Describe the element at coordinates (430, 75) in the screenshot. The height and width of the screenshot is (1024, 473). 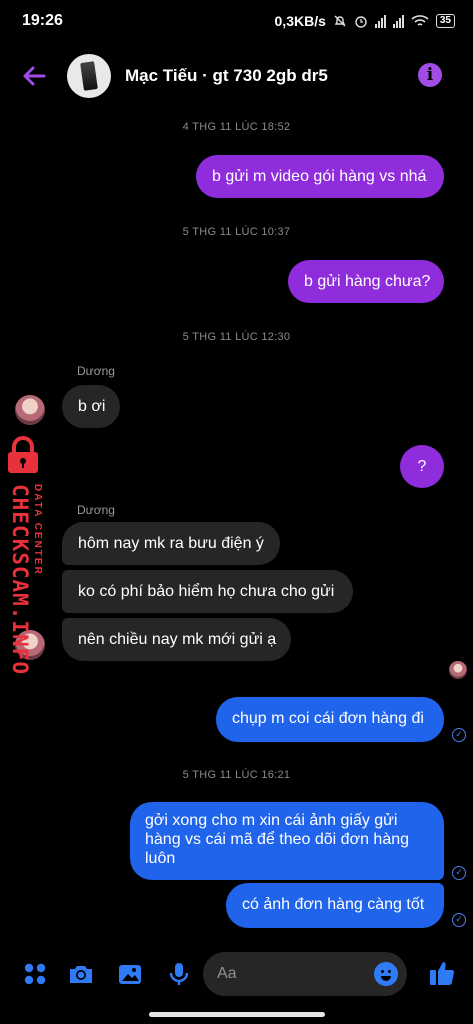
I see `info-icon: i` at that location.